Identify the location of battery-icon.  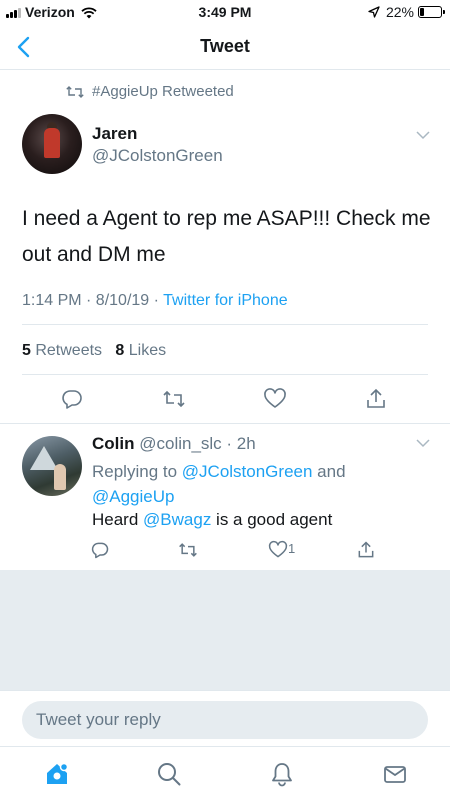
(431, 12).